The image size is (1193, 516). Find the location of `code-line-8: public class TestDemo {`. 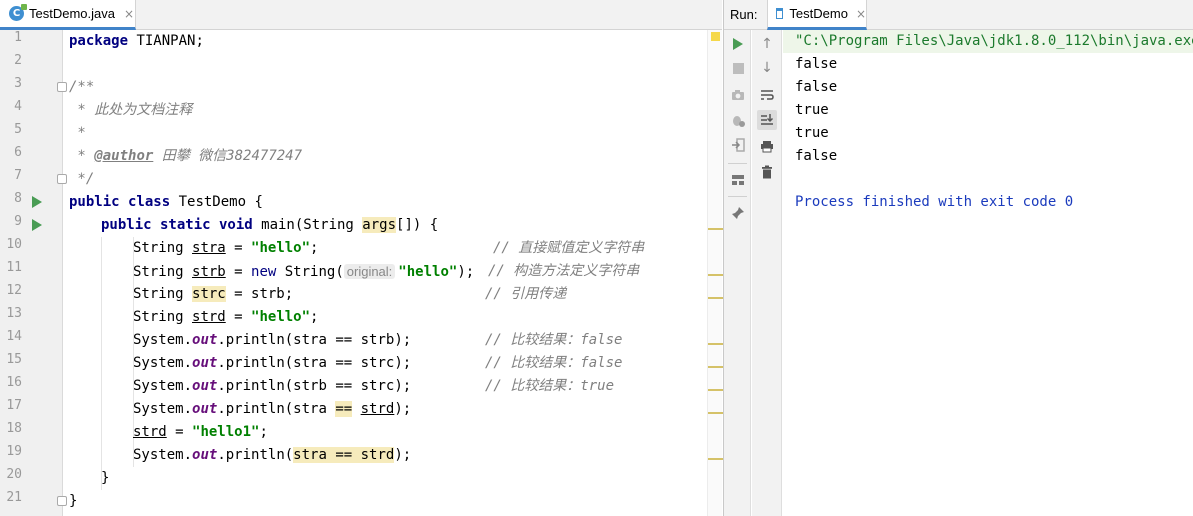

code-line-8: public class TestDemo { is located at coordinates (166, 202).